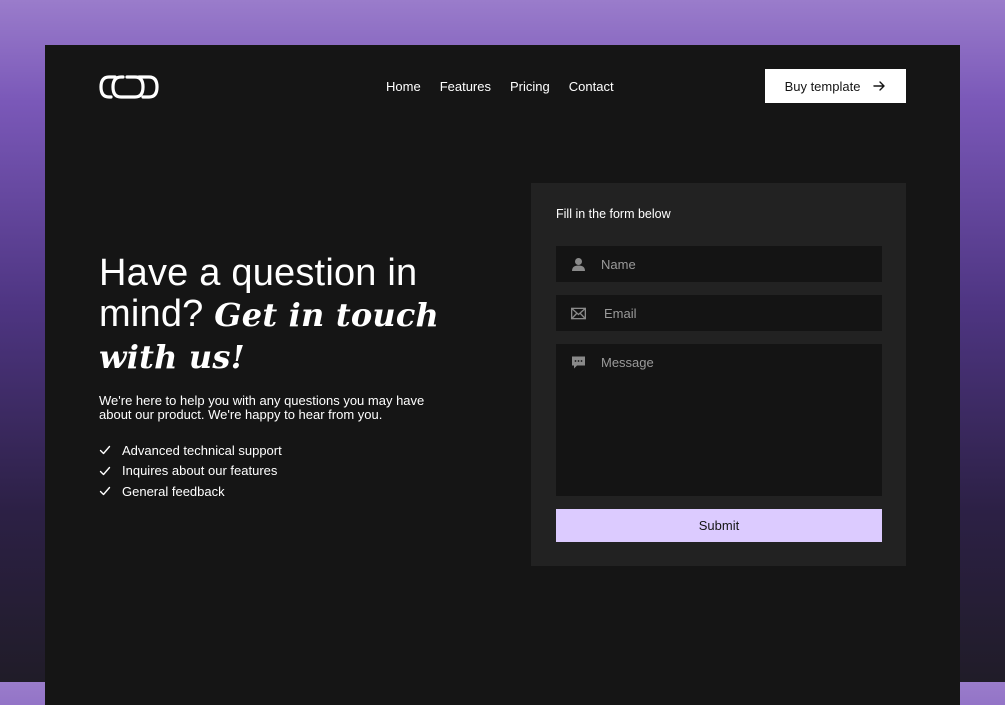  Describe the element at coordinates (530, 86) in the screenshot. I see `nav-pricing: Pricing` at that location.